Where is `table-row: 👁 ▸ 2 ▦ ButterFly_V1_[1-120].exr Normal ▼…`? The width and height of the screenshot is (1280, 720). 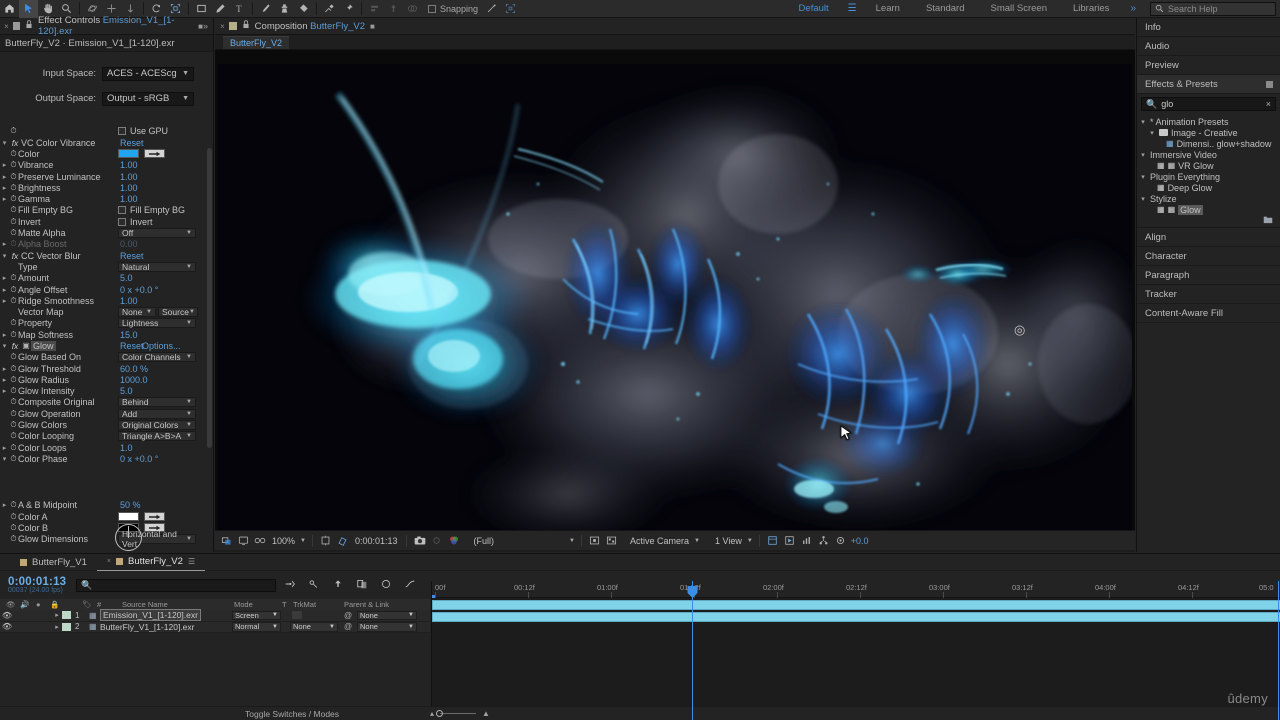 table-row: 👁 ▸ 2 ▦ ButterFly_V1_[1-120].exr Normal ▼… is located at coordinates (215, 627).